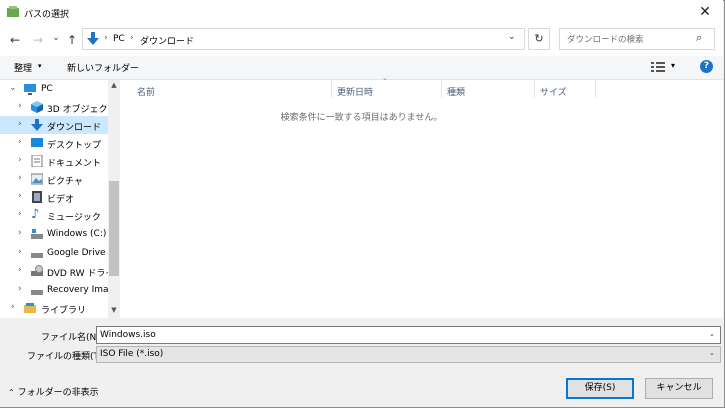  What do you see at coordinates (35, 214) in the screenshot?
I see `music-icon: ♪` at bounding box center [35, 214].